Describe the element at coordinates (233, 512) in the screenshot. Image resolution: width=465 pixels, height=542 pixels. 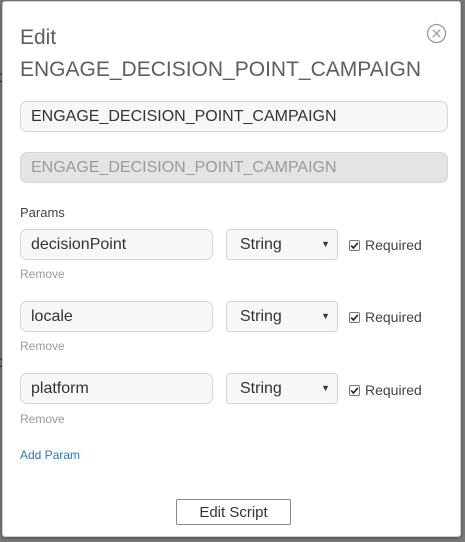
I see `edit-script-button: Edit Script` at that location.